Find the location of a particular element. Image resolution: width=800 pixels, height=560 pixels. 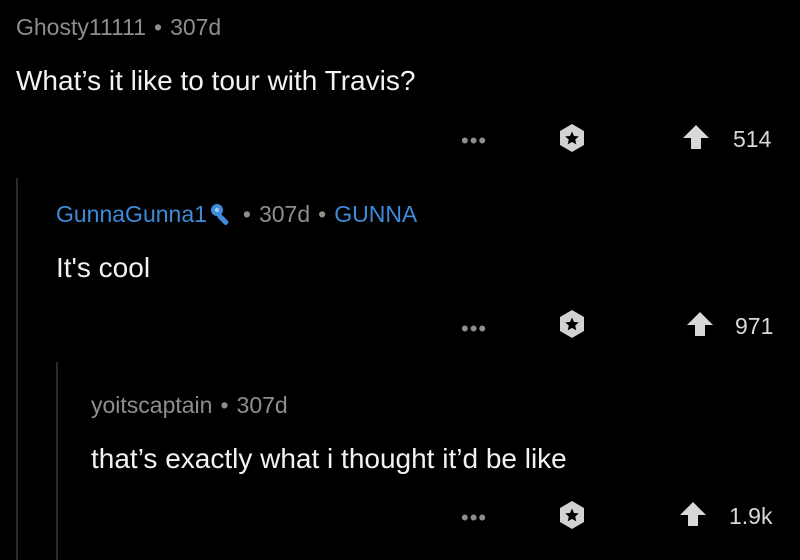

comment-meta: yoitscaptain • 307d is located at coordinates (189, 405).